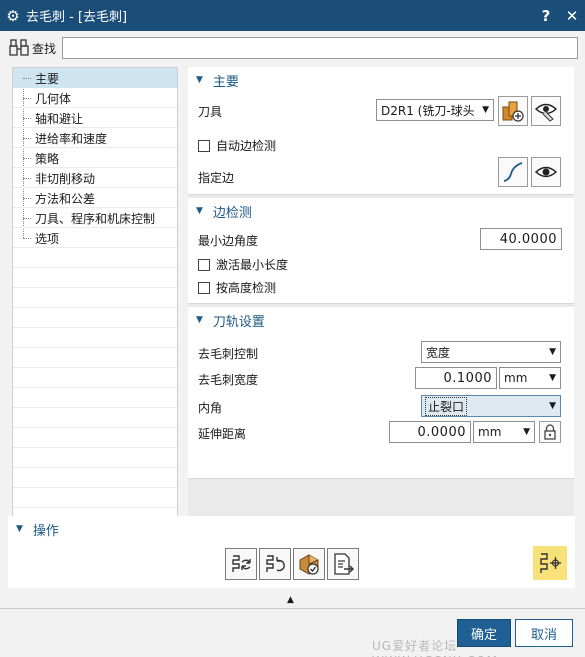 This screenshot has height=657, width=585. Describe the element at coordinates (210, 408) in the screenshot. I see `inner-corner-label: 内角` at that location.